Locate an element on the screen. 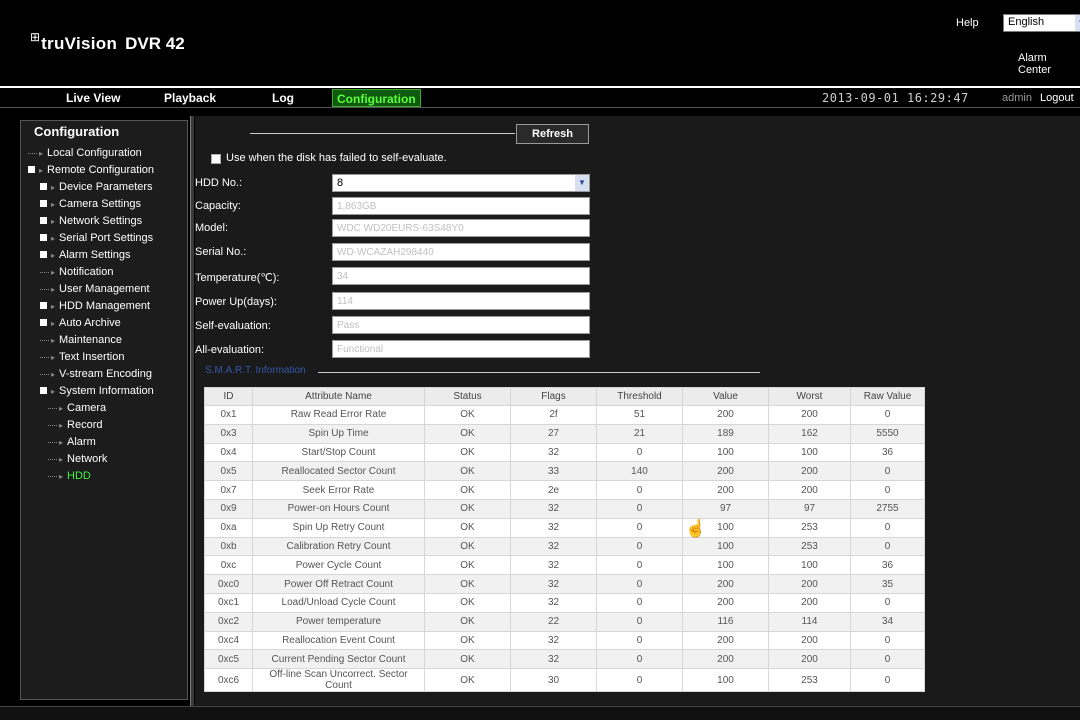 The image size is (1080, 720). table-cell: Current Pending Sector Count is located at coordinates (338, 659).